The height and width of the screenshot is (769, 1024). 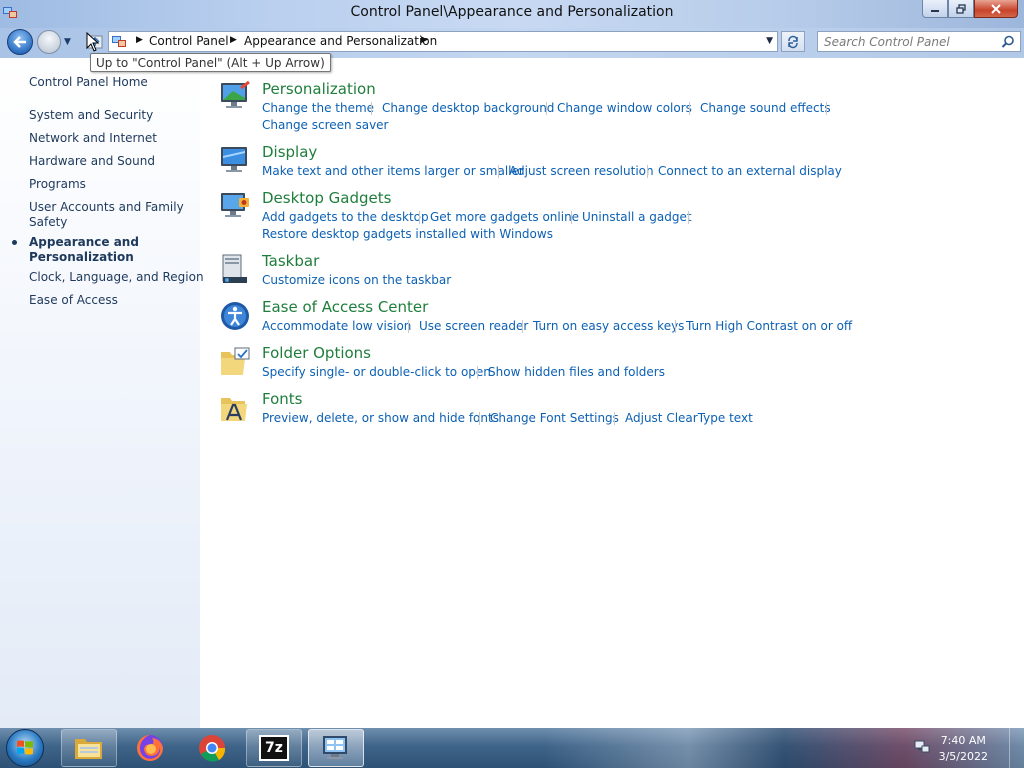 What do you see at coordinates (963, 749) in the screenshot?
I see `system-clock: 7:40 AM 3/5/2022` at bounding box center [963, 749].